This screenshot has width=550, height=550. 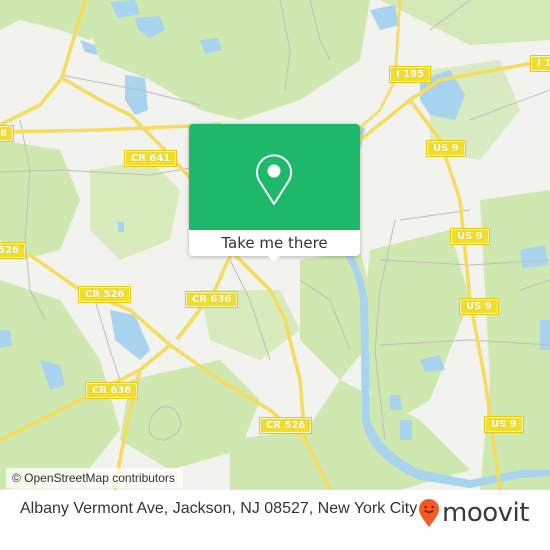 I want to click on route-shield-cr636-south: CR 636, so click(x=112, y=390).